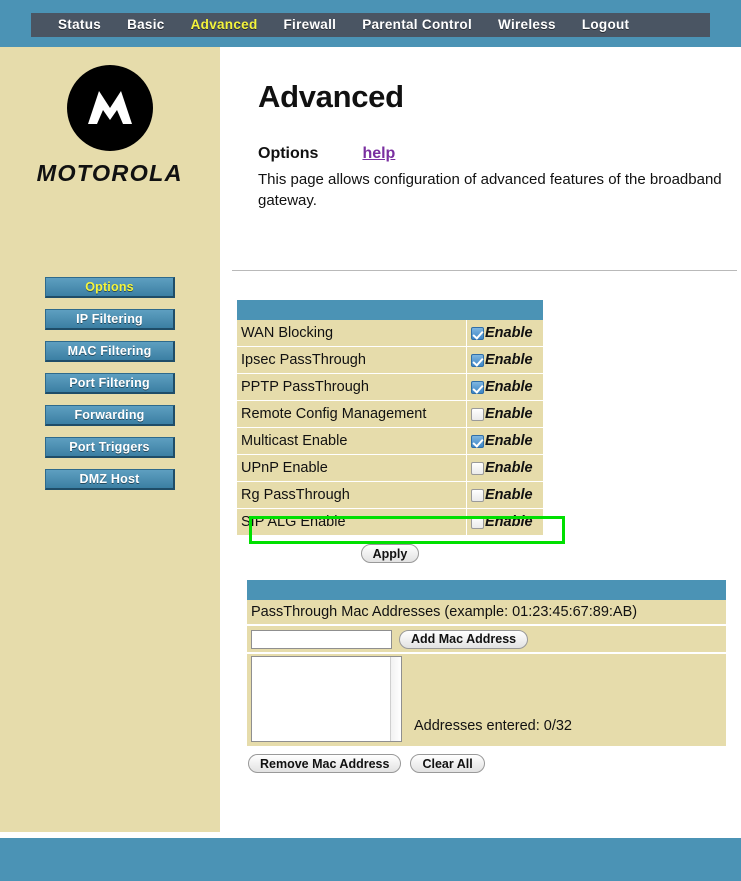  What do you see at coordinates (390, 333) in the screenshot?
I see `option-row: WAN Blocking Enable` at bounding box center [390, 333].